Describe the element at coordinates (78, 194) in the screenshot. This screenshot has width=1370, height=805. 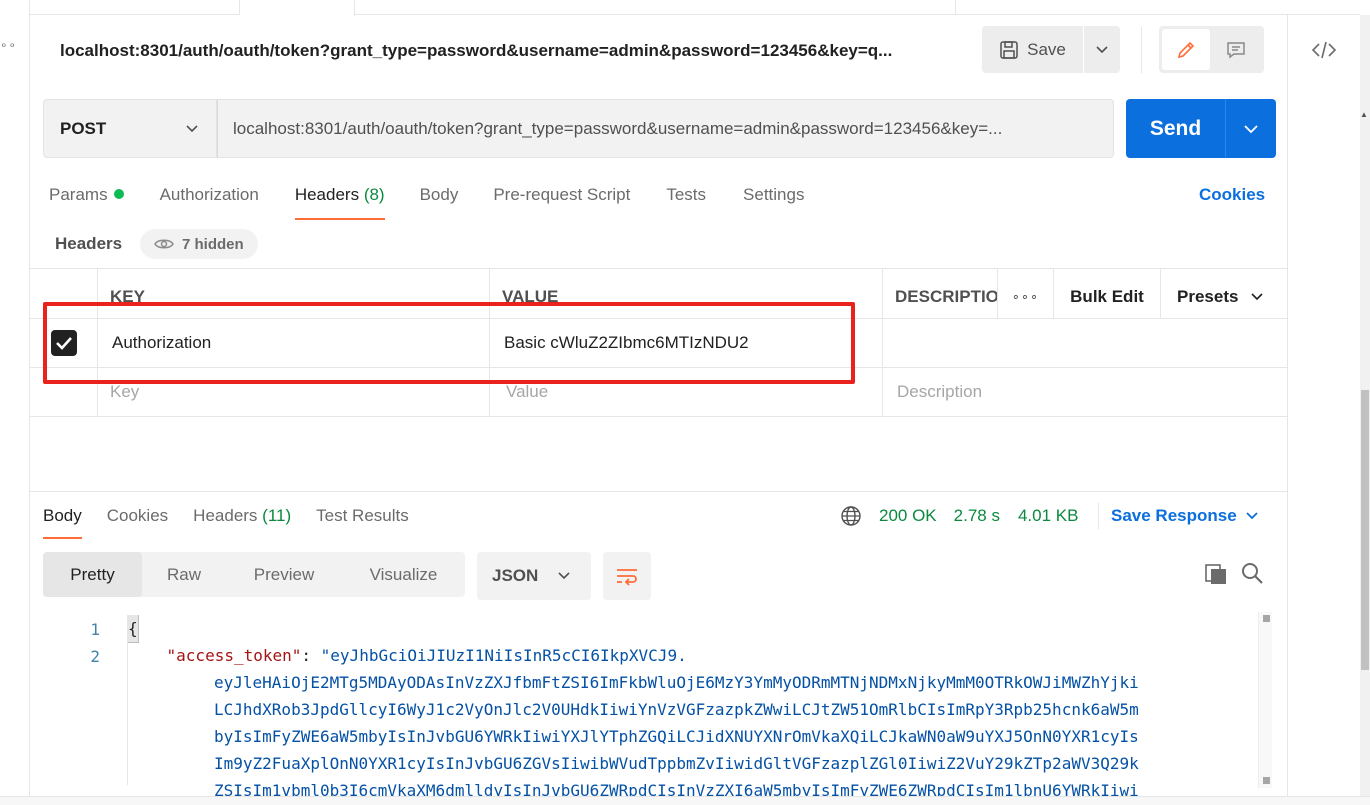
I see `tab-params-label: Params` at that location.